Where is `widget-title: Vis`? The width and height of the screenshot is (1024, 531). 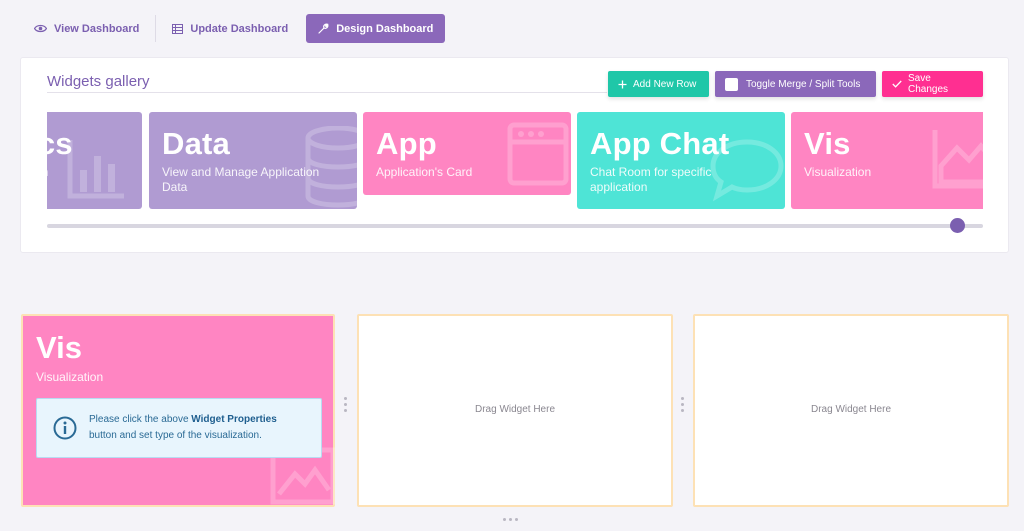
widget-title: Vis is located at coordinates (59, 347).